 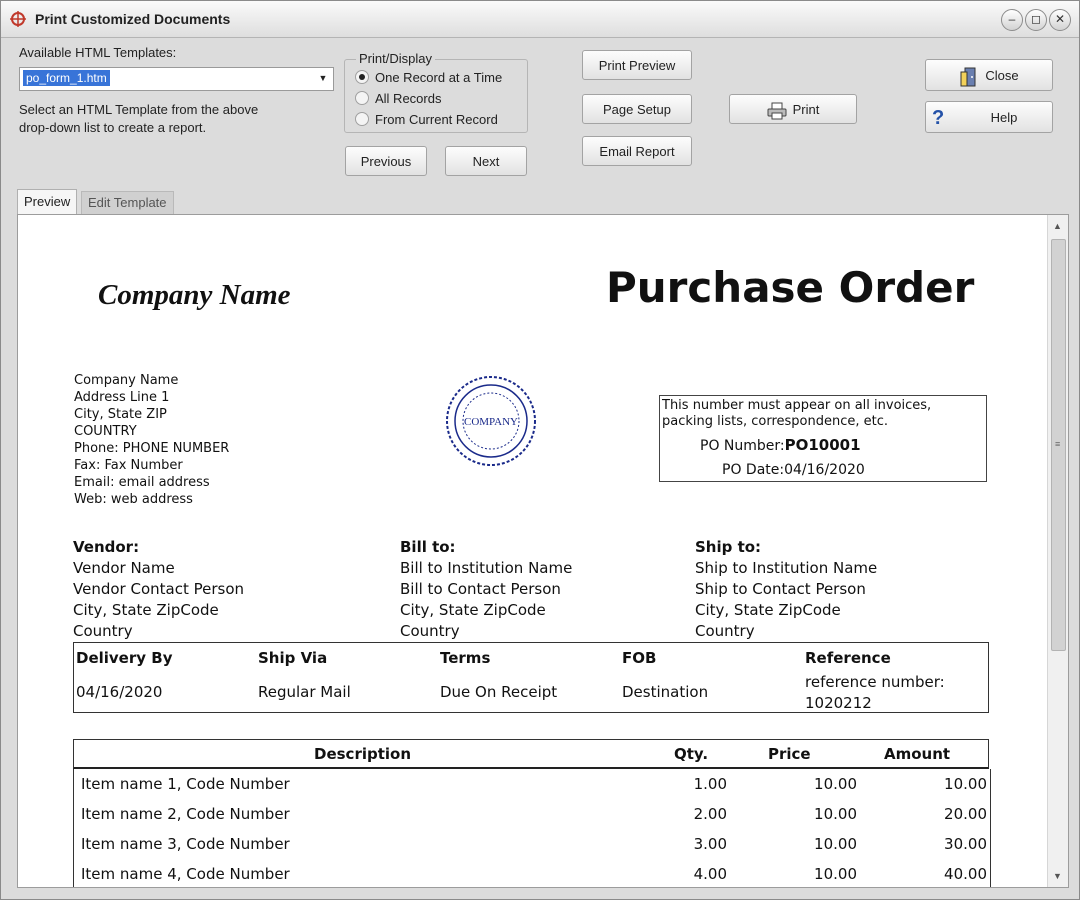 What do you see at coordinates (146, 610) in the screenshot?
I see `vendor-line: City, State ZipCode` at bounding box center [146, 610].